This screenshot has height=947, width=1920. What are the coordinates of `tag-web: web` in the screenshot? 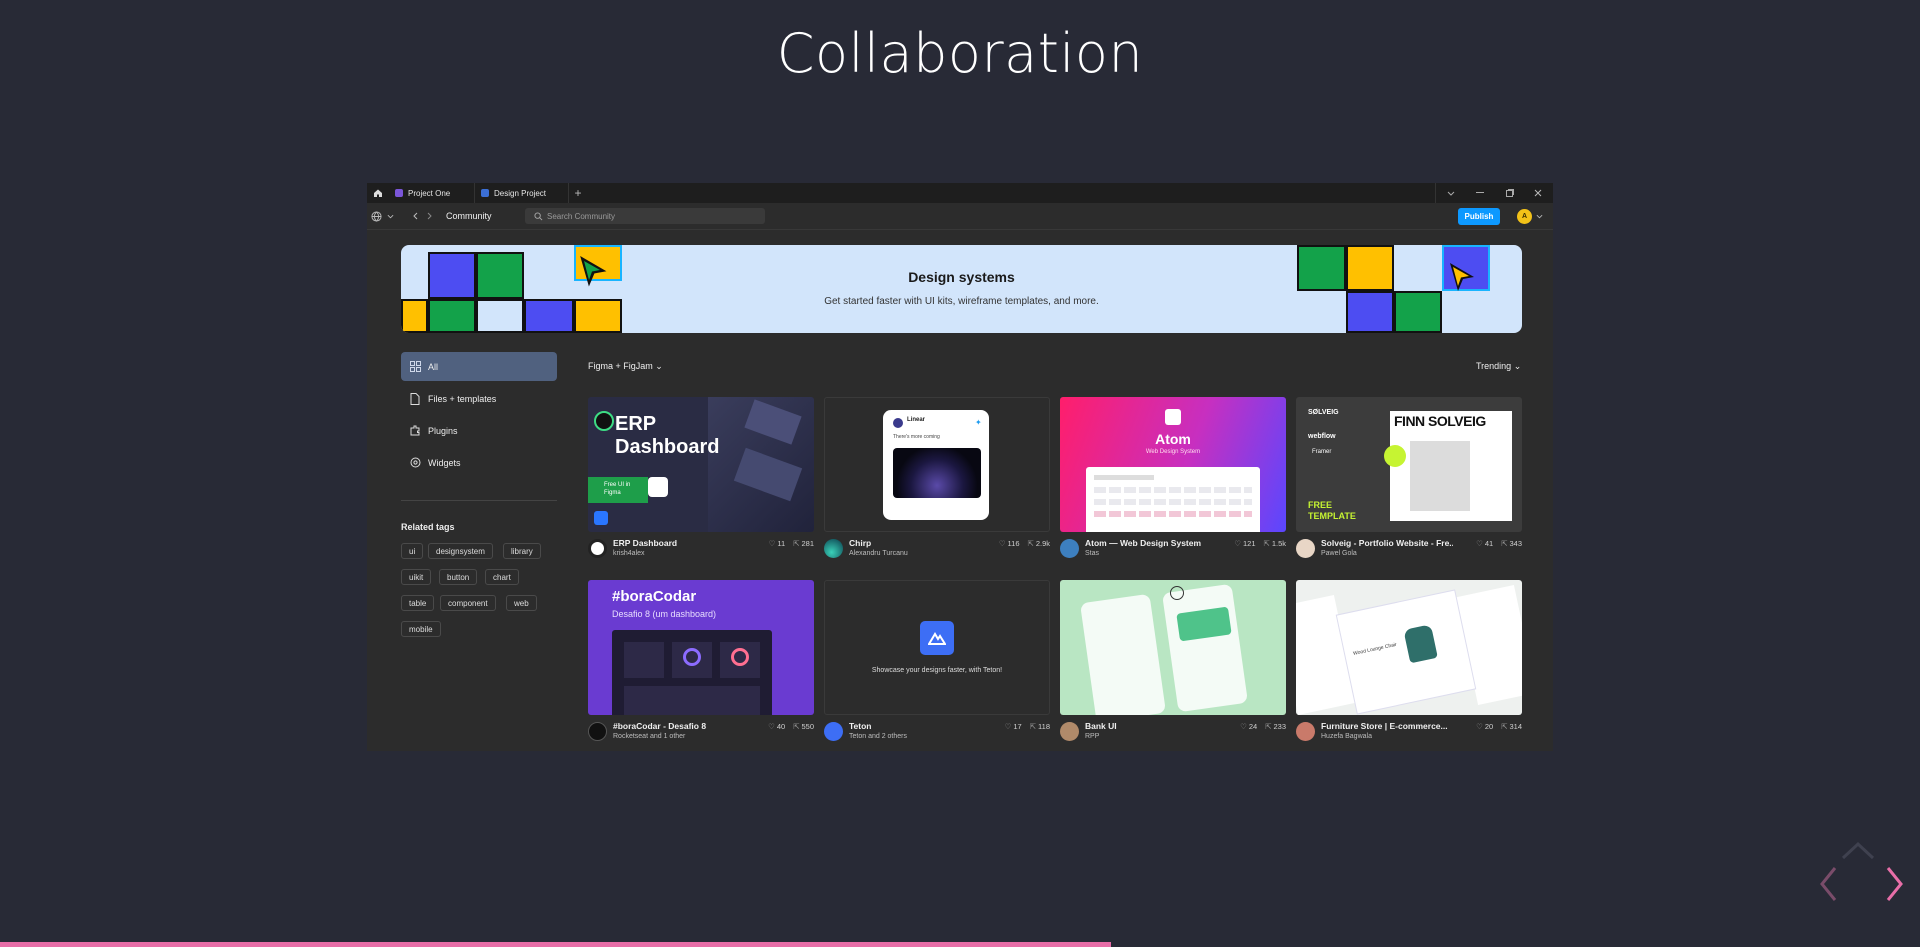 It's located at (521, 603).